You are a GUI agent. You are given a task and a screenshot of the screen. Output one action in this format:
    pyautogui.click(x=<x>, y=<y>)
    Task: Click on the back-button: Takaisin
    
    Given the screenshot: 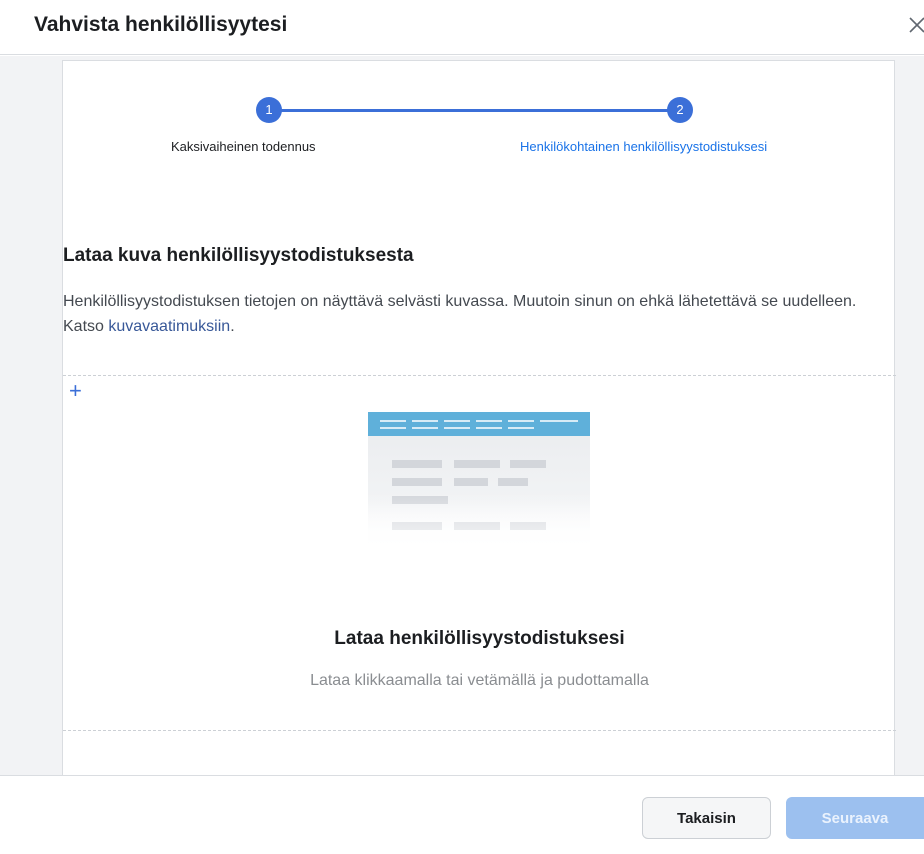 What is the action you would take?
    pyautogui.click(x=706, y=818)
    